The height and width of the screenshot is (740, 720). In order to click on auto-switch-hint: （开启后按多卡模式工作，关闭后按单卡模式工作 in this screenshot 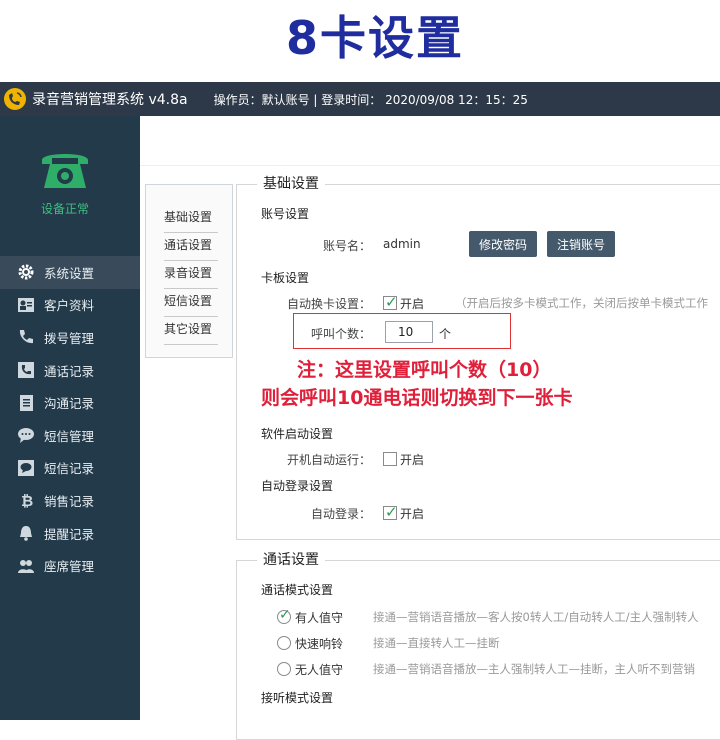, I will do `click(581, 303)`.